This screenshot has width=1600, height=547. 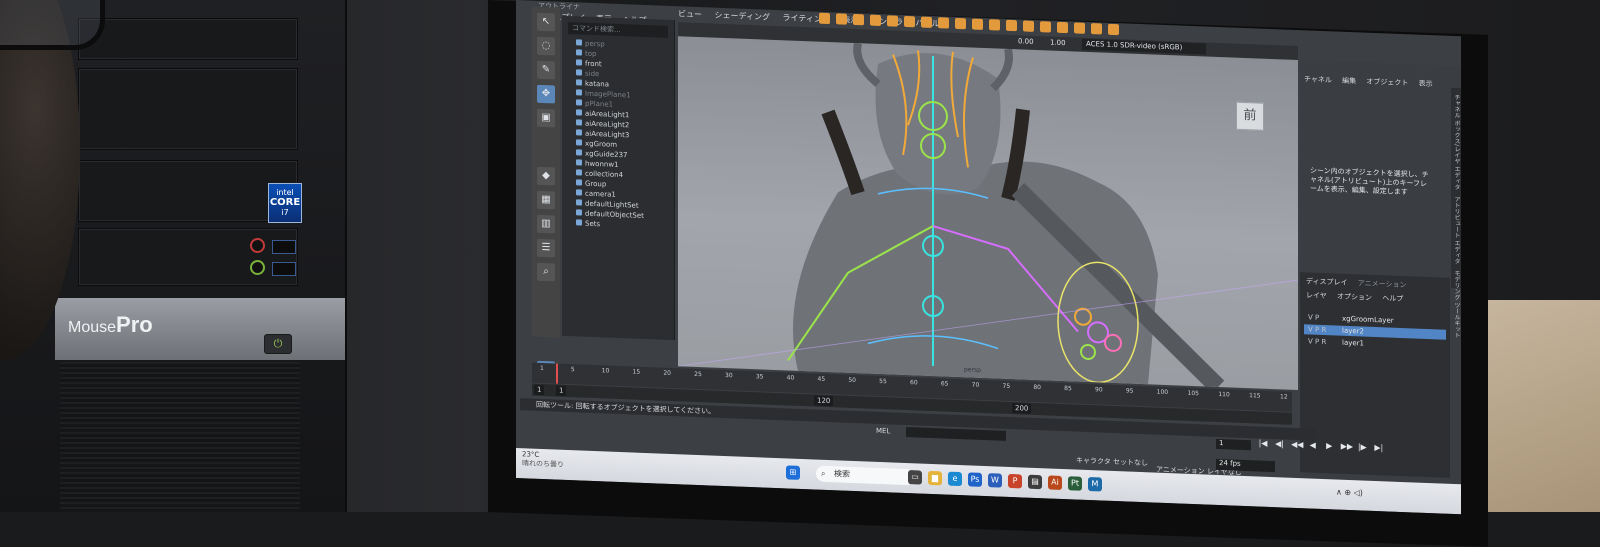 I want to click on layer-menu-help: ヘルプ, so click(x=1392, y=298).